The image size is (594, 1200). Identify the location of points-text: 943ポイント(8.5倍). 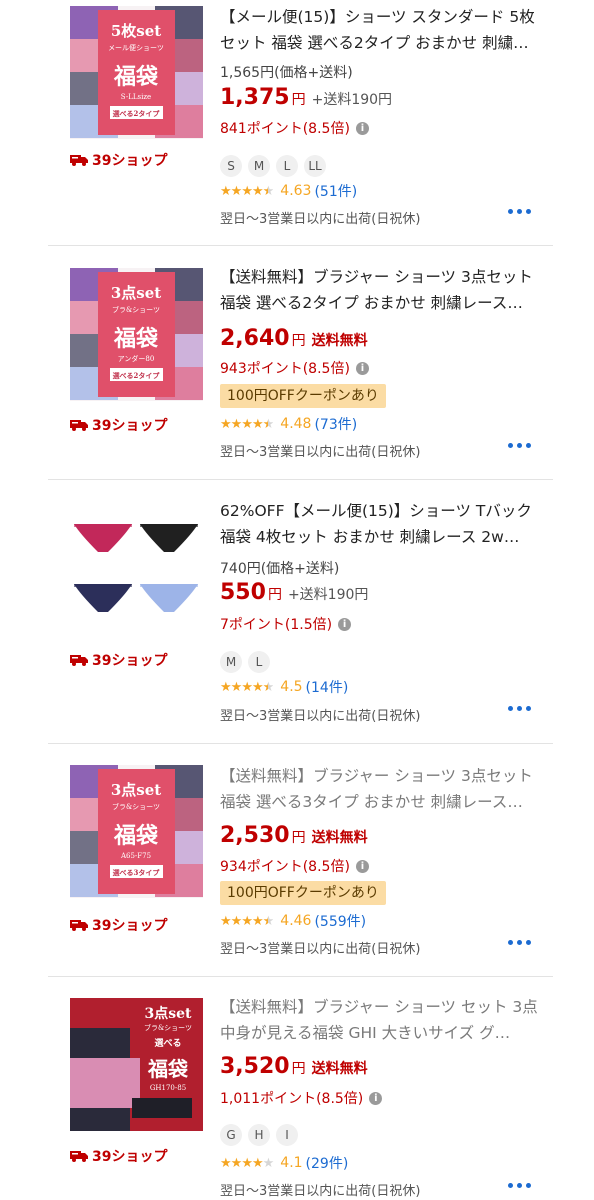
(285, 369).